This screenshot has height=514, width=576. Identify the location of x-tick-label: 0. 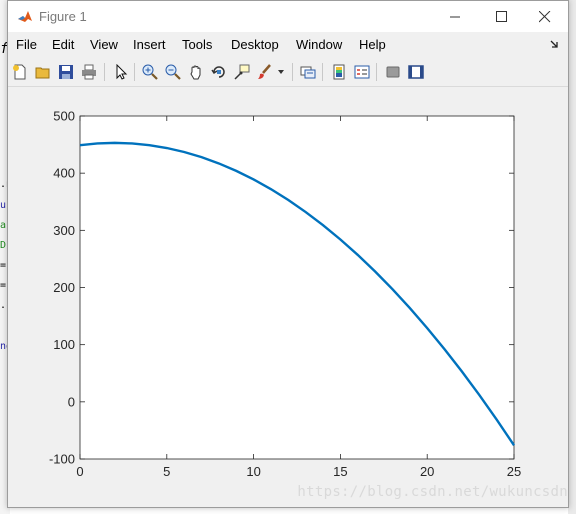
(79, 471).